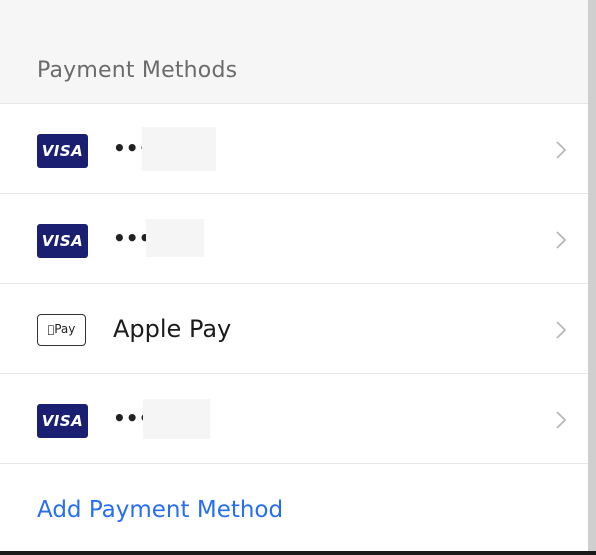 The image size is (596, 555). I want to click on add-payment-method-link: Add Payment Method, so click(160, 510).